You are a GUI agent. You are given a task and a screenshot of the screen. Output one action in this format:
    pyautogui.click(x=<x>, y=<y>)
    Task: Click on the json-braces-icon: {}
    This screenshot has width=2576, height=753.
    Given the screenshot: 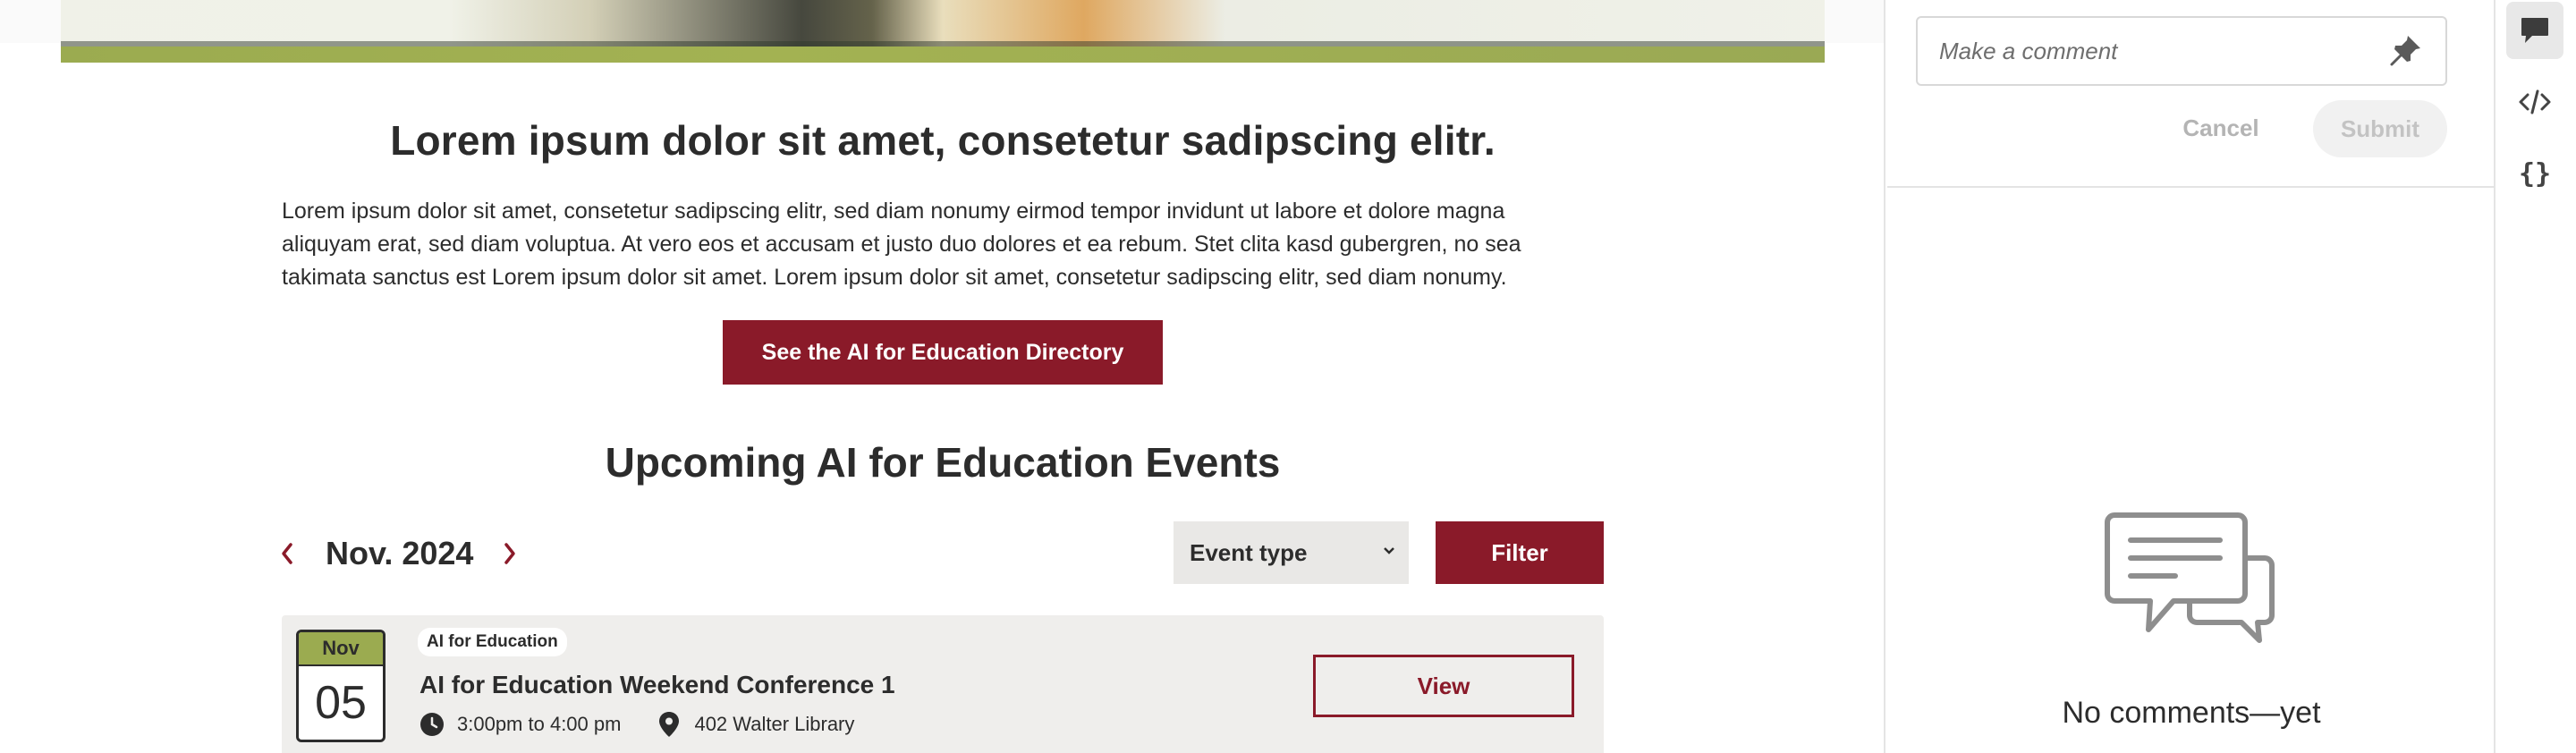 What is the action you would take?
    pyautogui.click(x=2534, y=173)
    